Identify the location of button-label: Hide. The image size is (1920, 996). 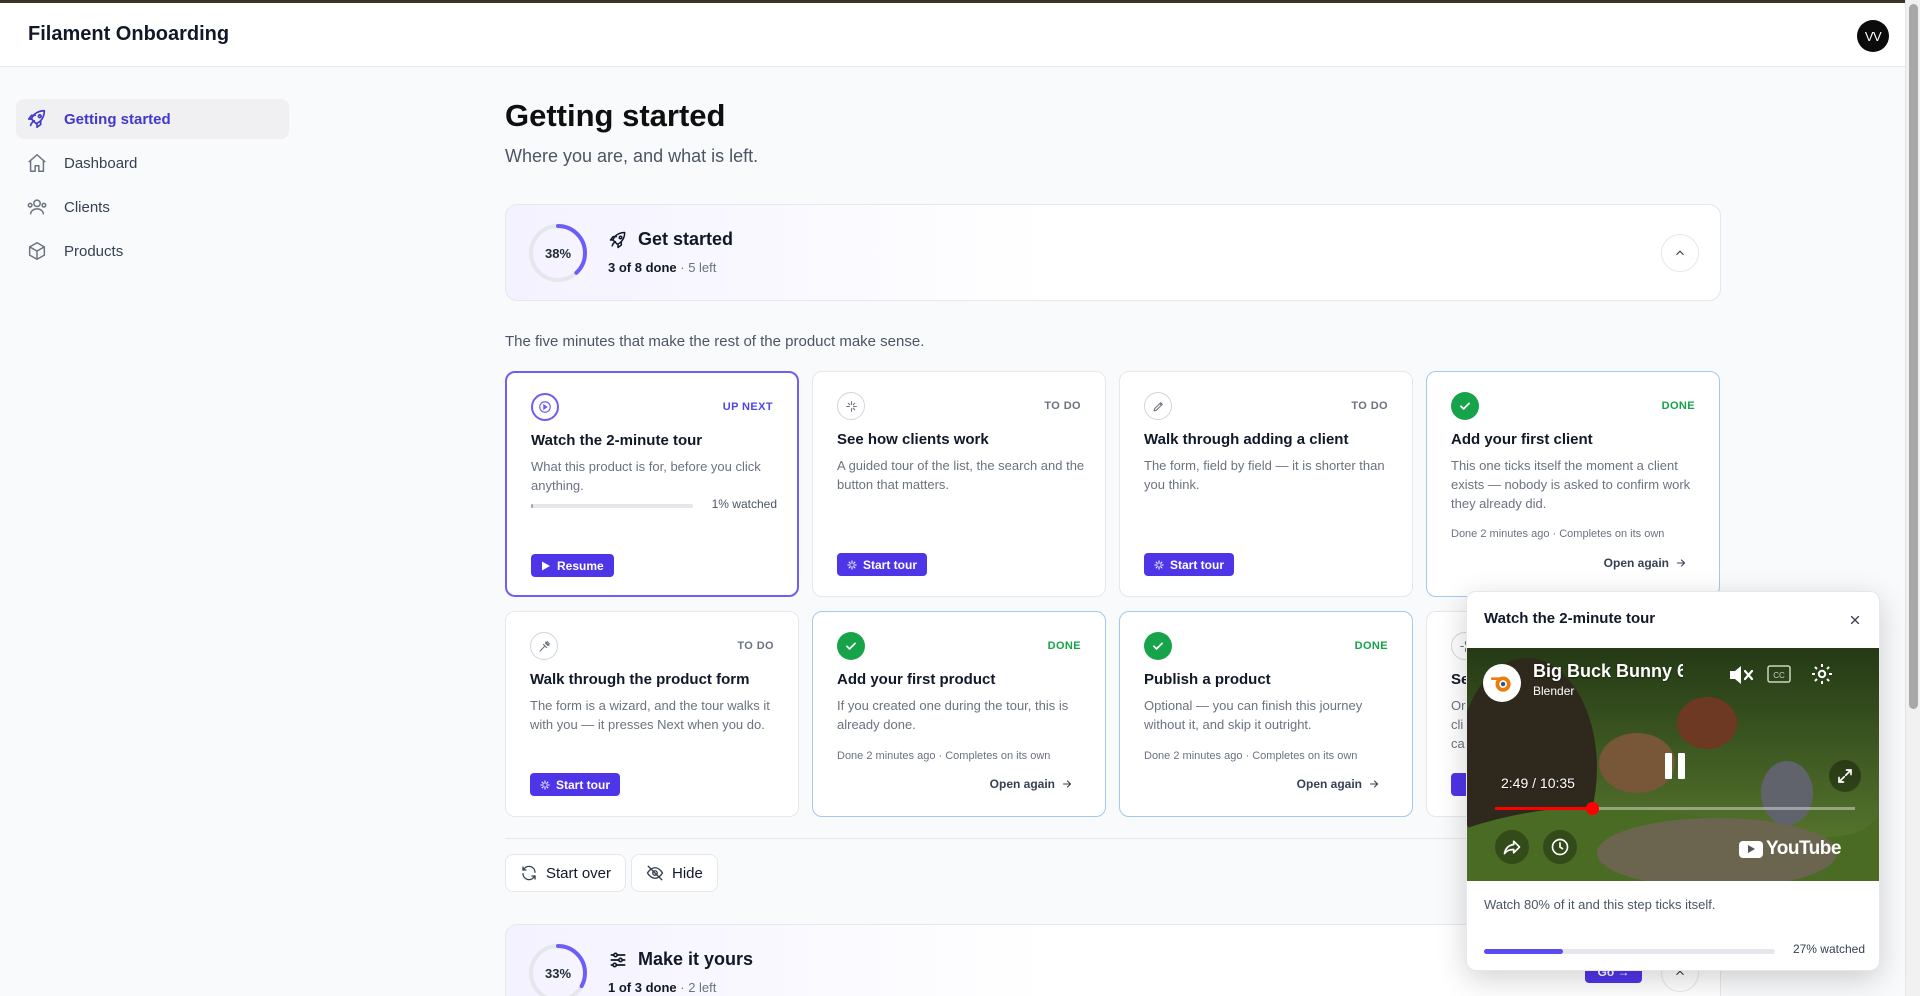
(687, 873).